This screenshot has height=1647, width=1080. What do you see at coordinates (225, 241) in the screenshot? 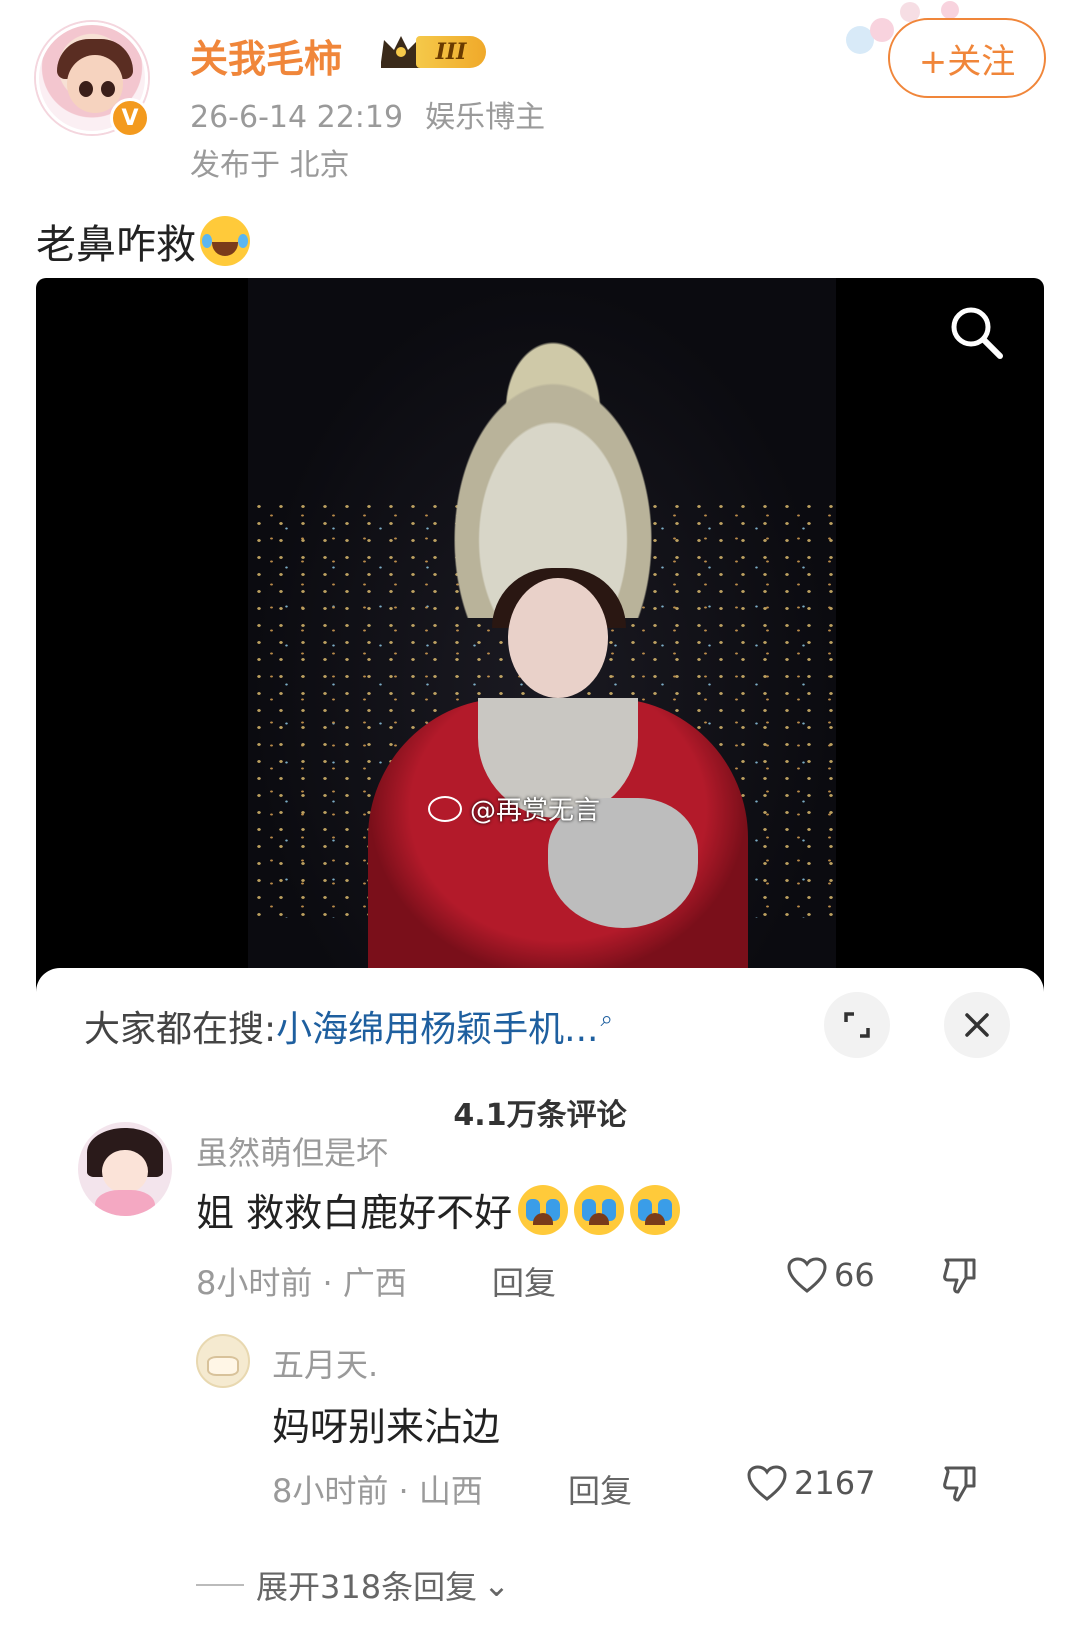
I see `laughing-tears-emoji-icon` at bounding box center [225, 241].